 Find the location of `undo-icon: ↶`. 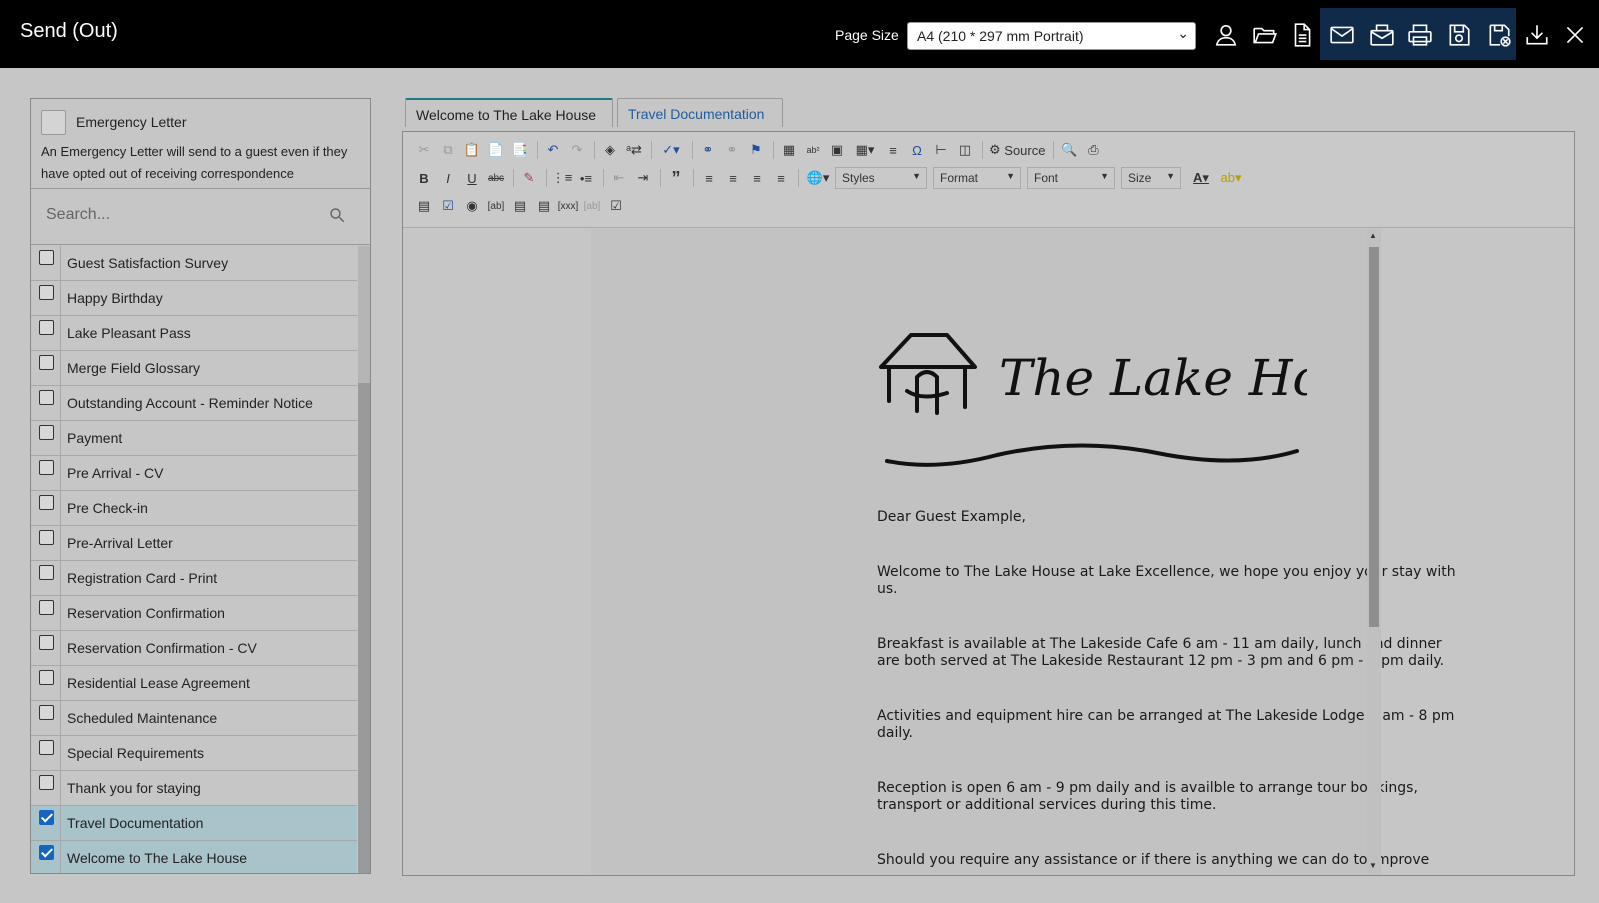

undo-icon: ↶ is located at coordinates (553, 150).